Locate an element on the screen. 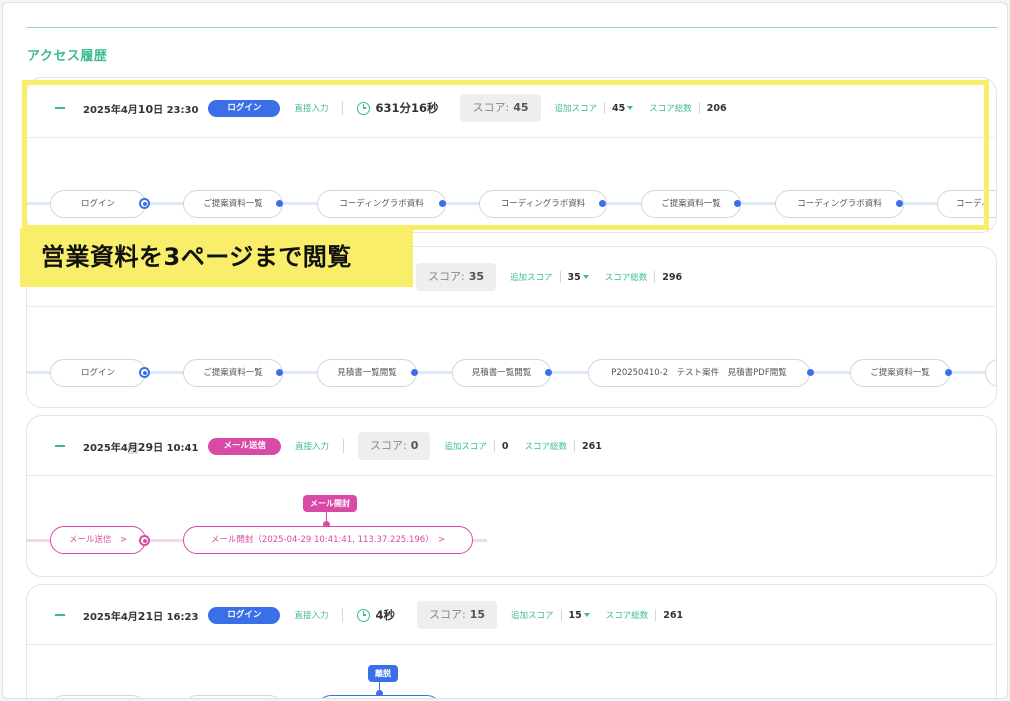  session-date: 2025年4月29日 10:41 is located at coordinates (141, 447).